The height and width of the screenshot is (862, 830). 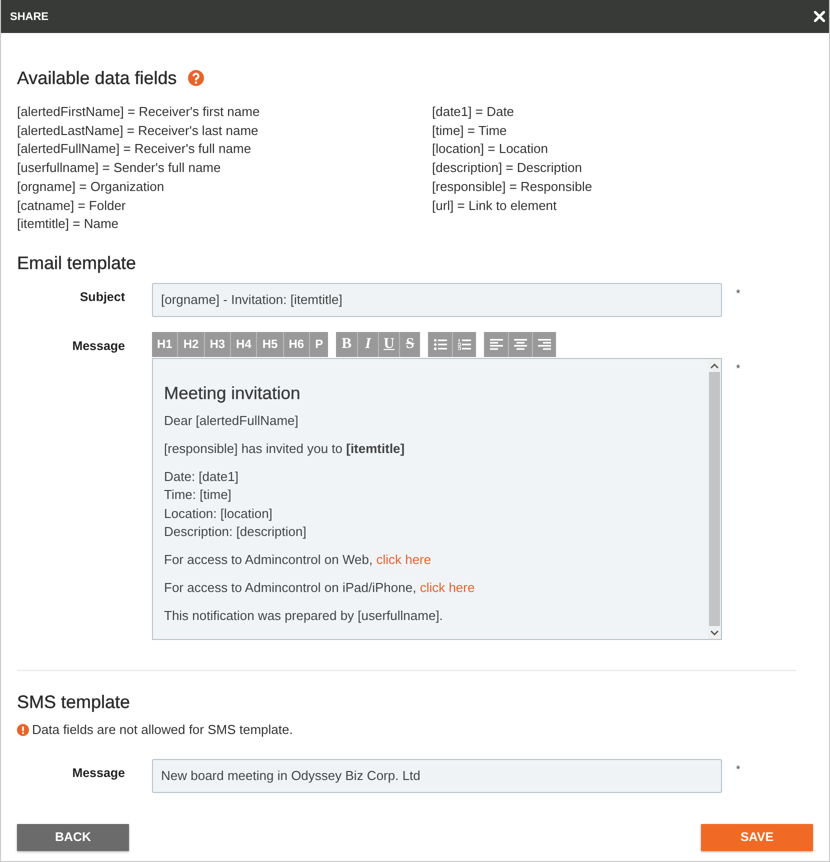 What do you see at coordinates (102, 296) in the screenshot?
I see `field-label: Subject` at bounding box center [102, 296].